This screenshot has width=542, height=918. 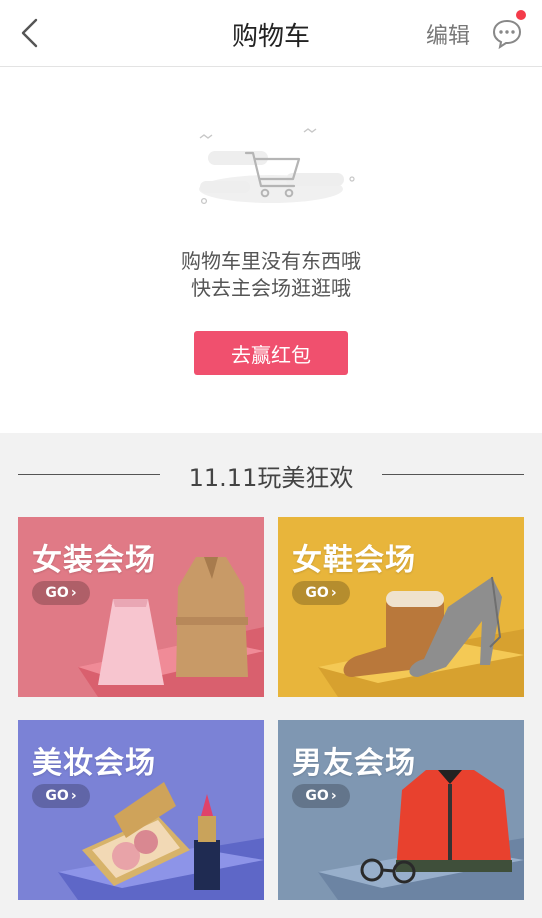 What do you see at coordinates (521, 15) in the screenshot?
I see `notification-dot` at bounding box center [521, 15].